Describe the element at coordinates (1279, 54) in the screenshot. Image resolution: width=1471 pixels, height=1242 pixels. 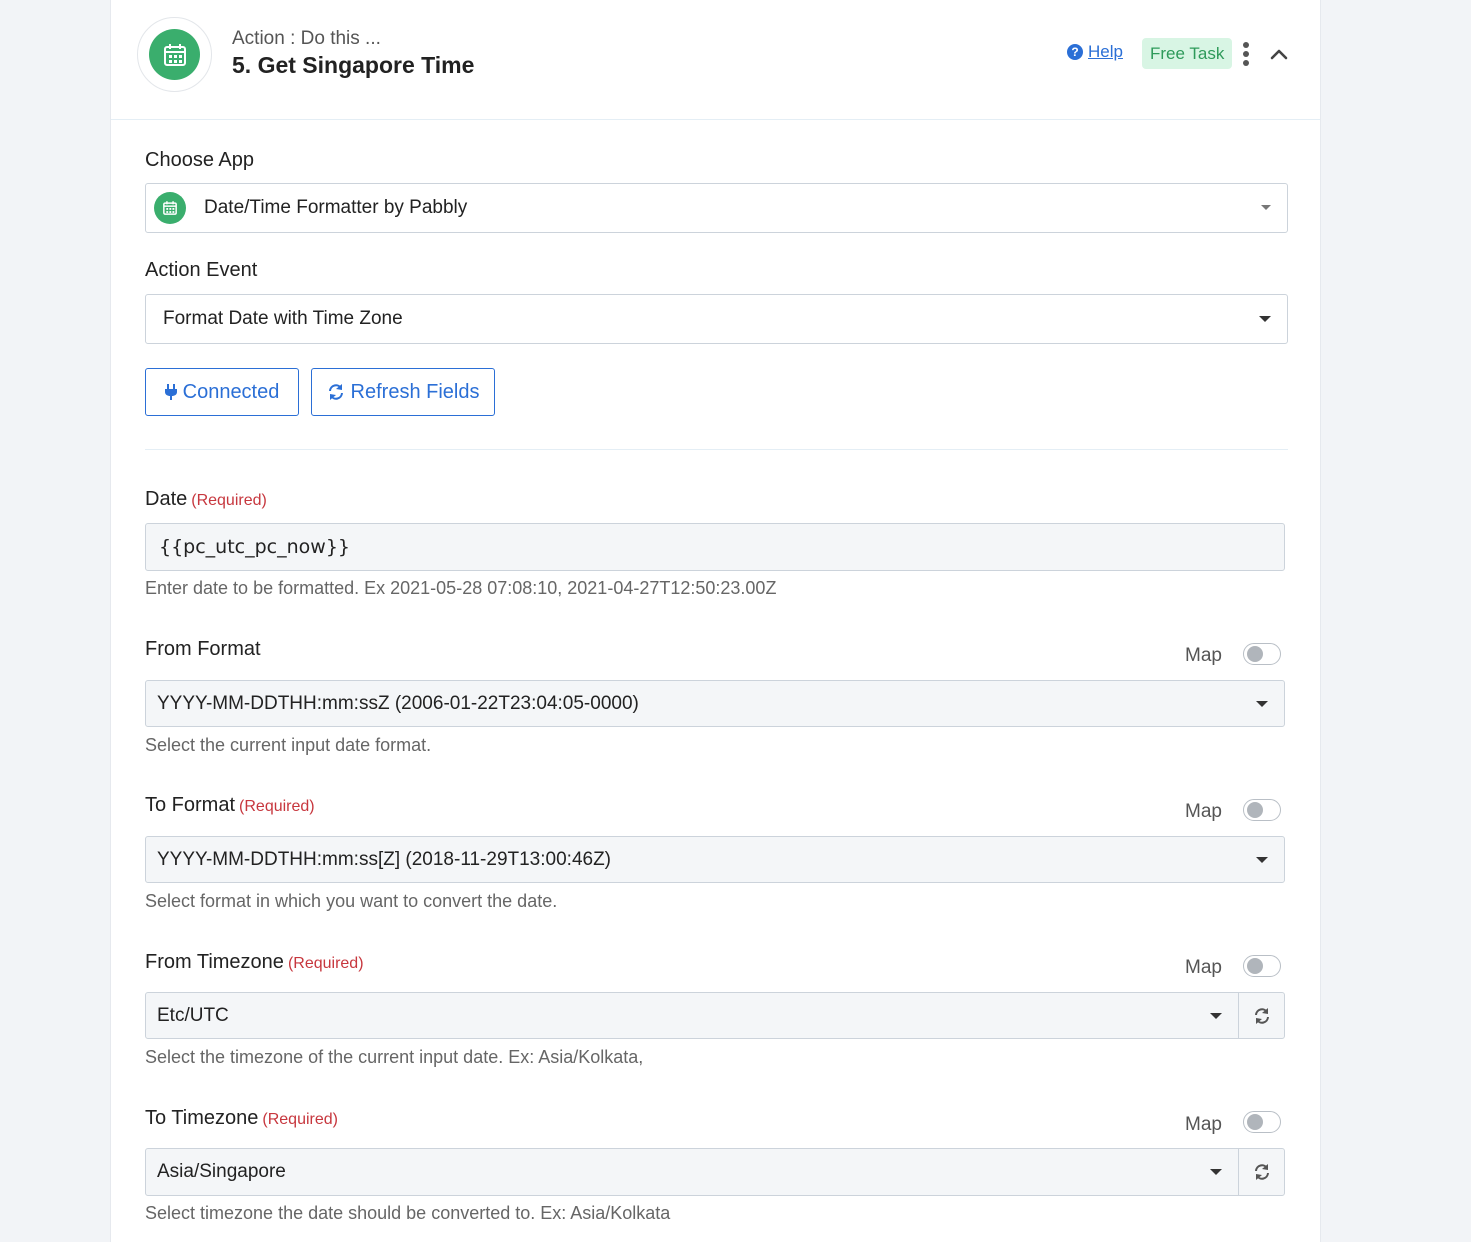
I see `chevron-up-icon` at that location.